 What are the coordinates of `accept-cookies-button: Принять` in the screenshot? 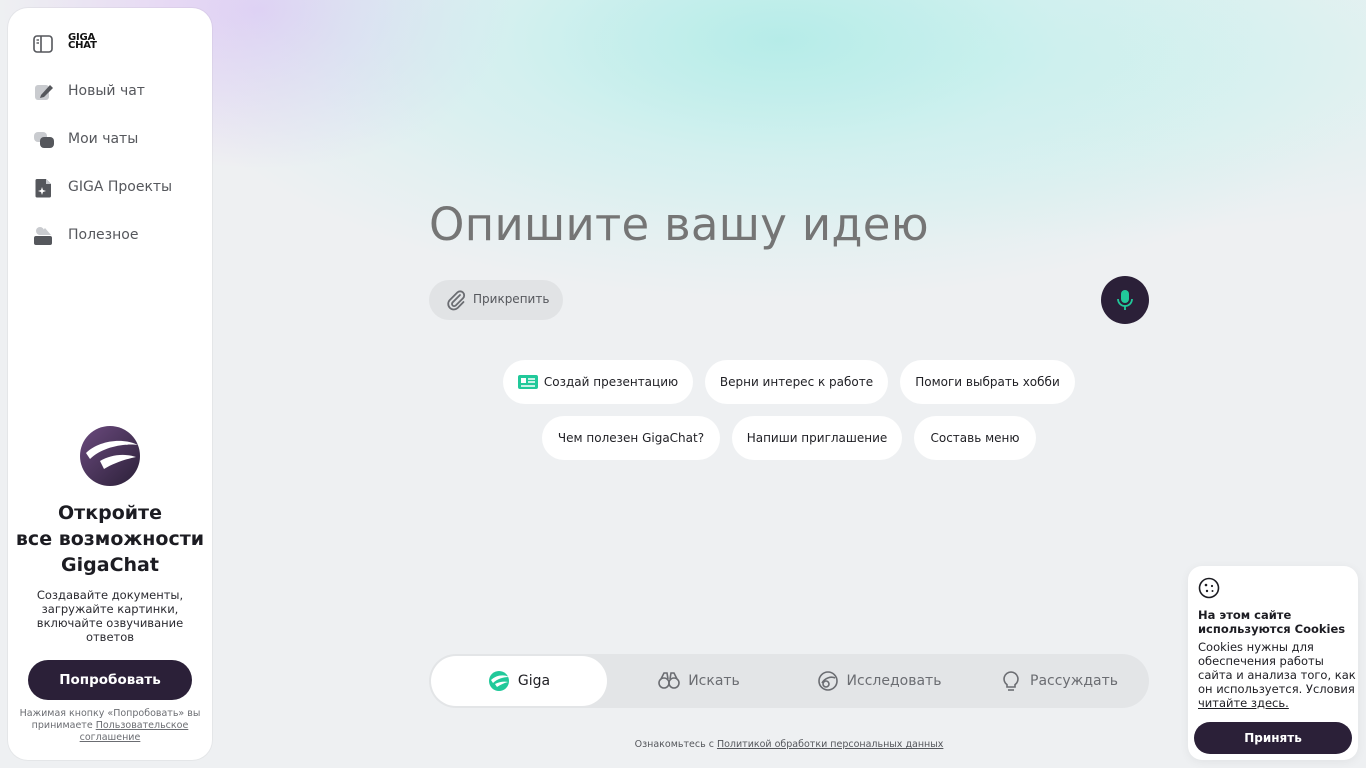 It's located at (1273, 738).